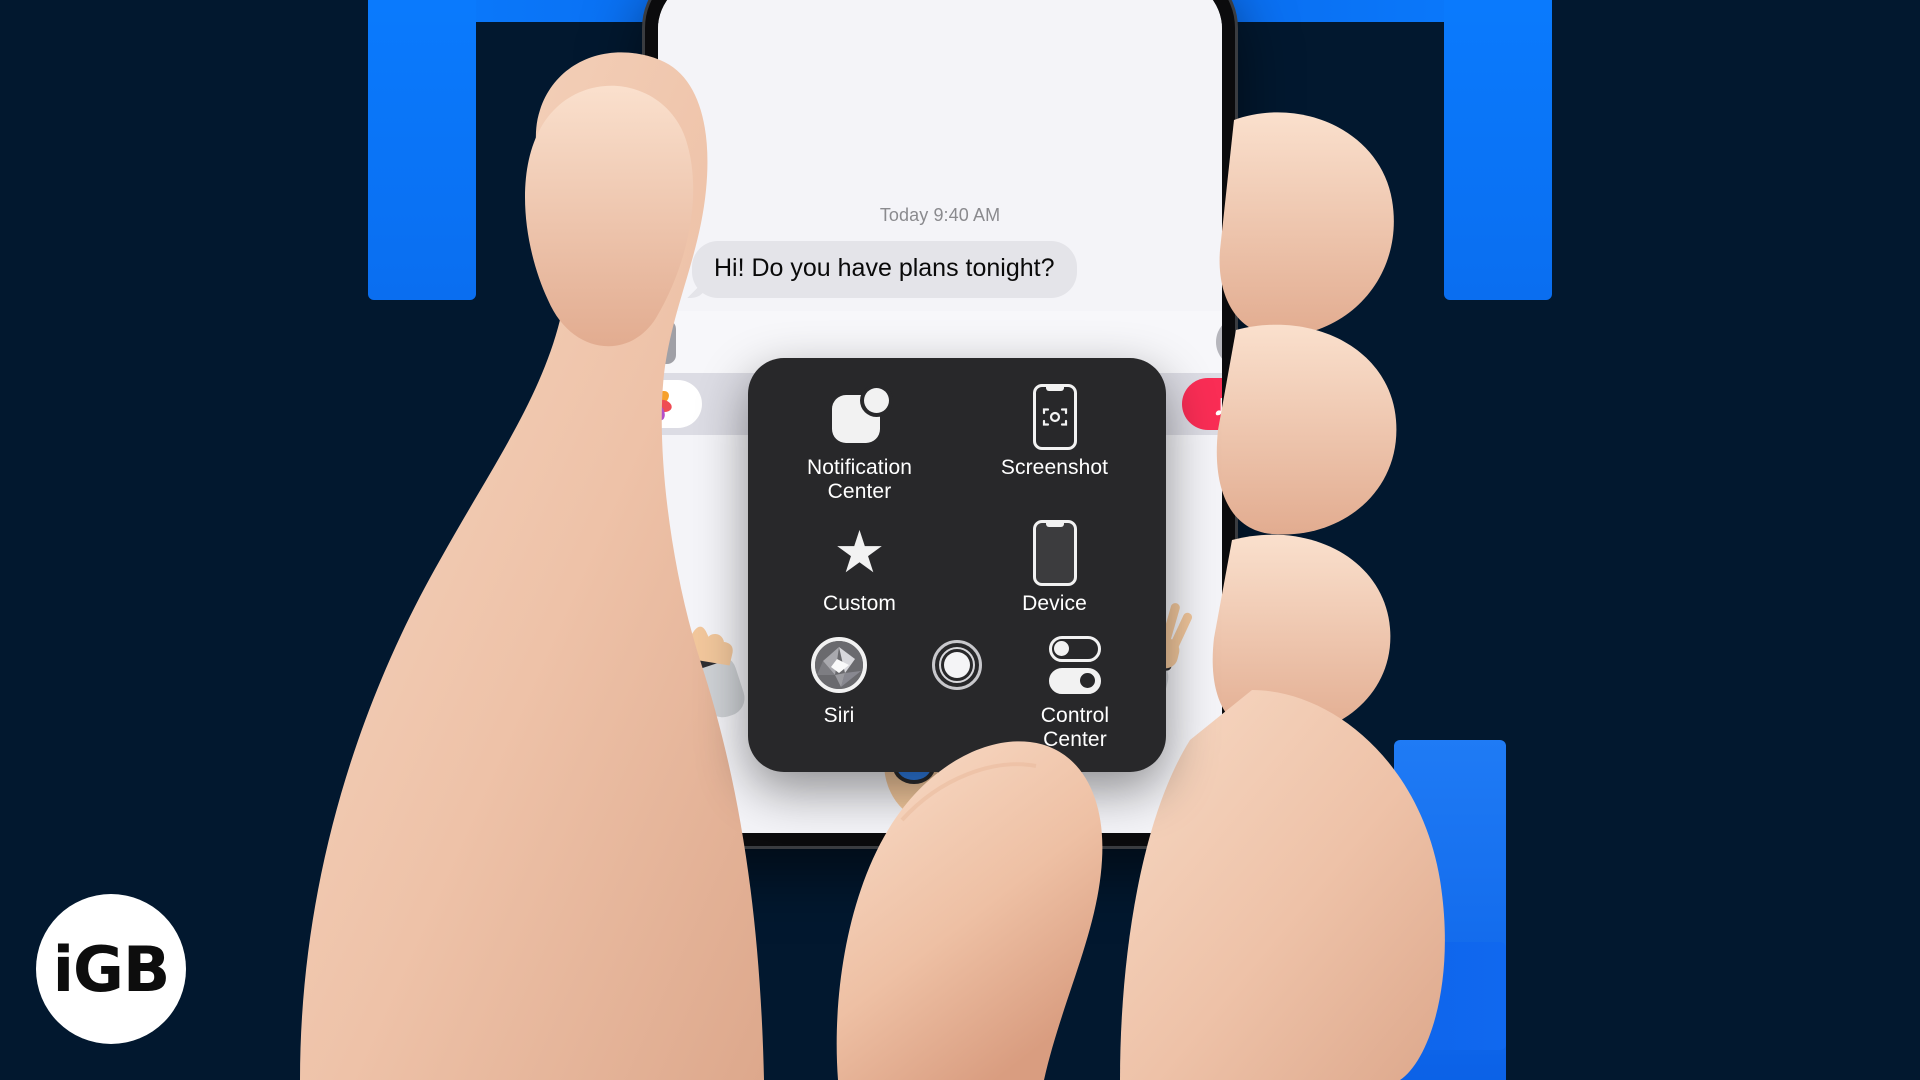 The image size is (1920, 1080). Describe the element at coordinates (1075, 681) in the screenshot. I see `toggle-on-glyph` at that location.